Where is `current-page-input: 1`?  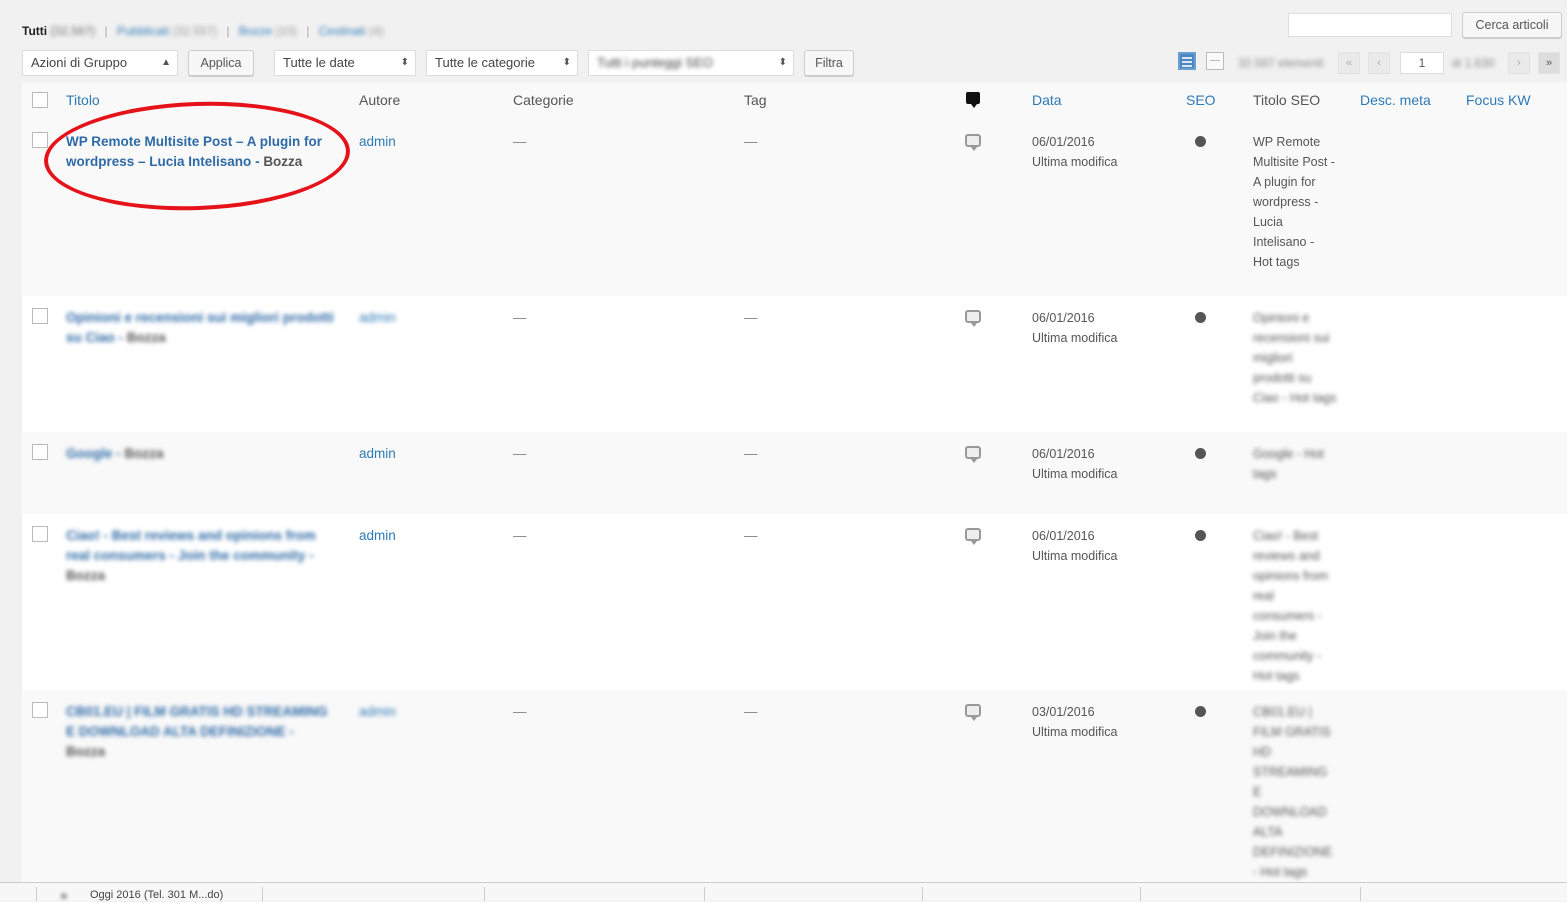 current-page-input: 1 is located at coordinates (1422, 63).